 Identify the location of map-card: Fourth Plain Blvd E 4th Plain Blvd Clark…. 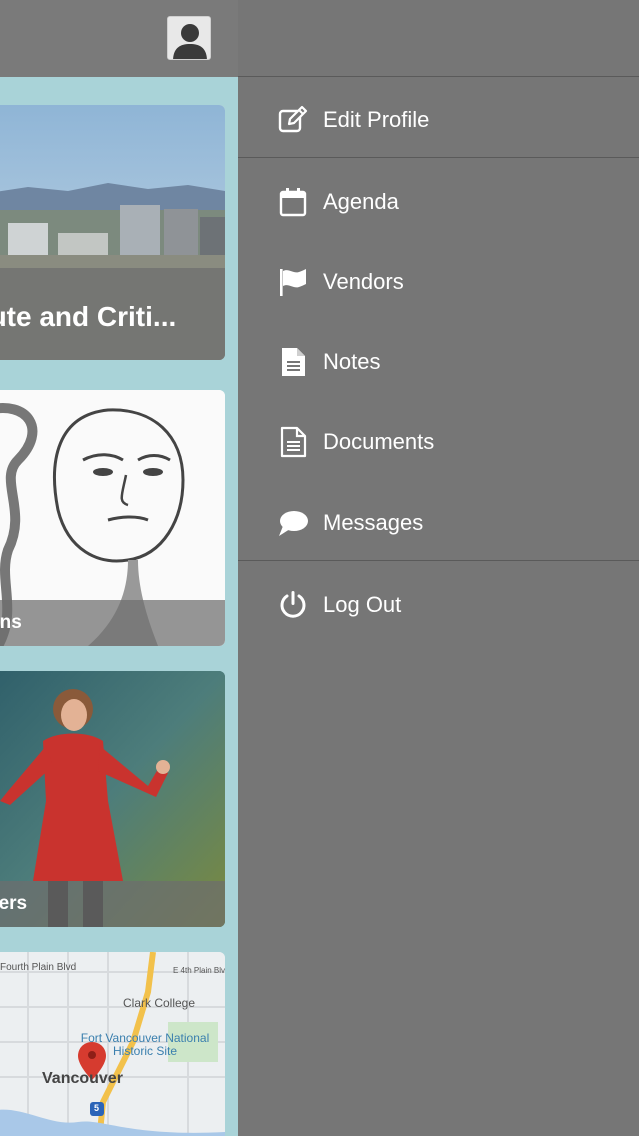
(112, 1044).